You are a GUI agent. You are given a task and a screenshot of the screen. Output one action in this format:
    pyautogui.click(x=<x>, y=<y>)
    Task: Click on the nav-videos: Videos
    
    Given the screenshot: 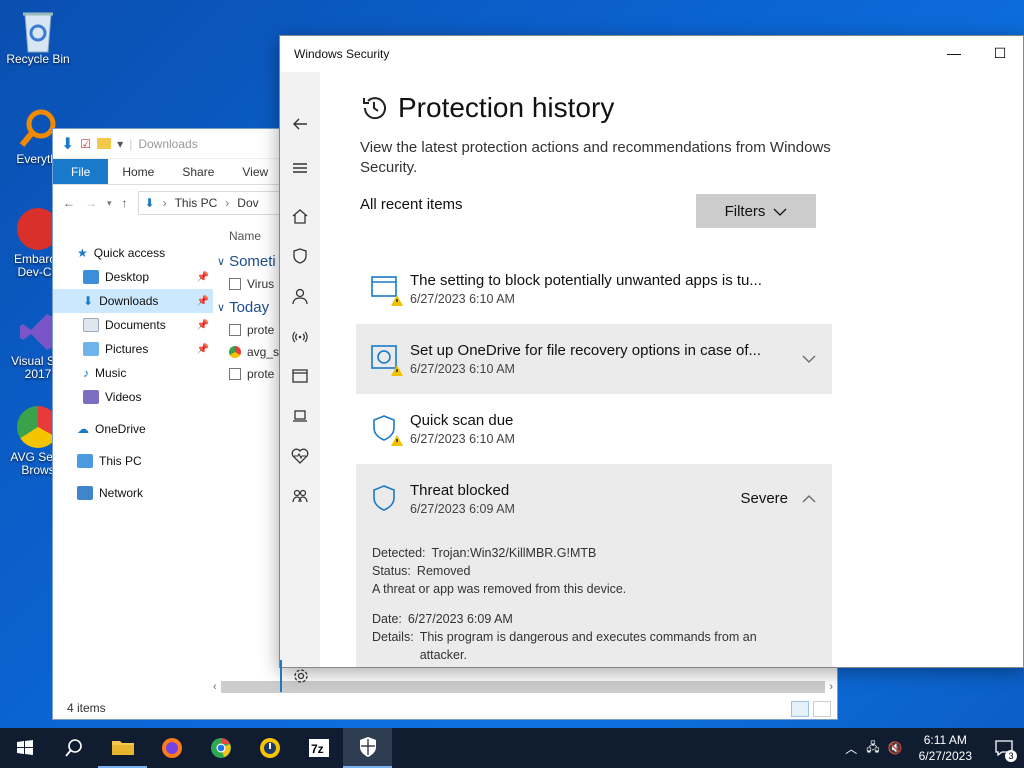 What is the action you would take?
    pyautogui.click(x=133, y=397)
    